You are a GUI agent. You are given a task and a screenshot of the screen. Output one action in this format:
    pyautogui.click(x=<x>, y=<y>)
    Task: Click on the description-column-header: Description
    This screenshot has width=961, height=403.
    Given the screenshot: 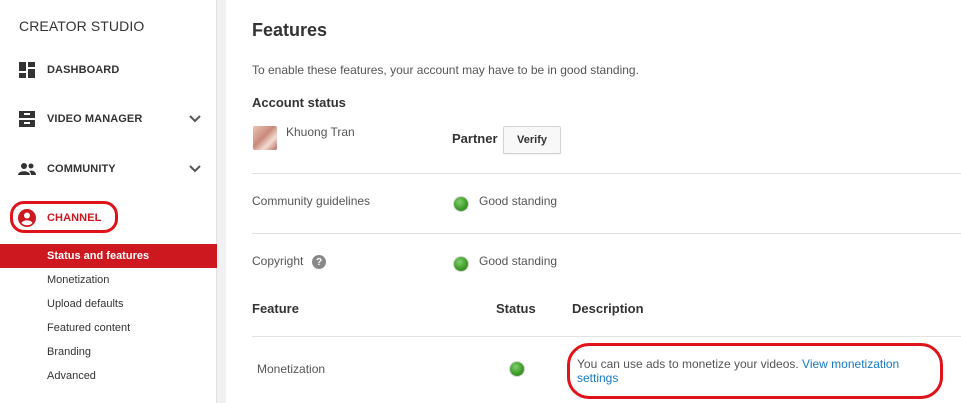 What is the action you would take?
    pyautogui.click(x=608, y=308)
    